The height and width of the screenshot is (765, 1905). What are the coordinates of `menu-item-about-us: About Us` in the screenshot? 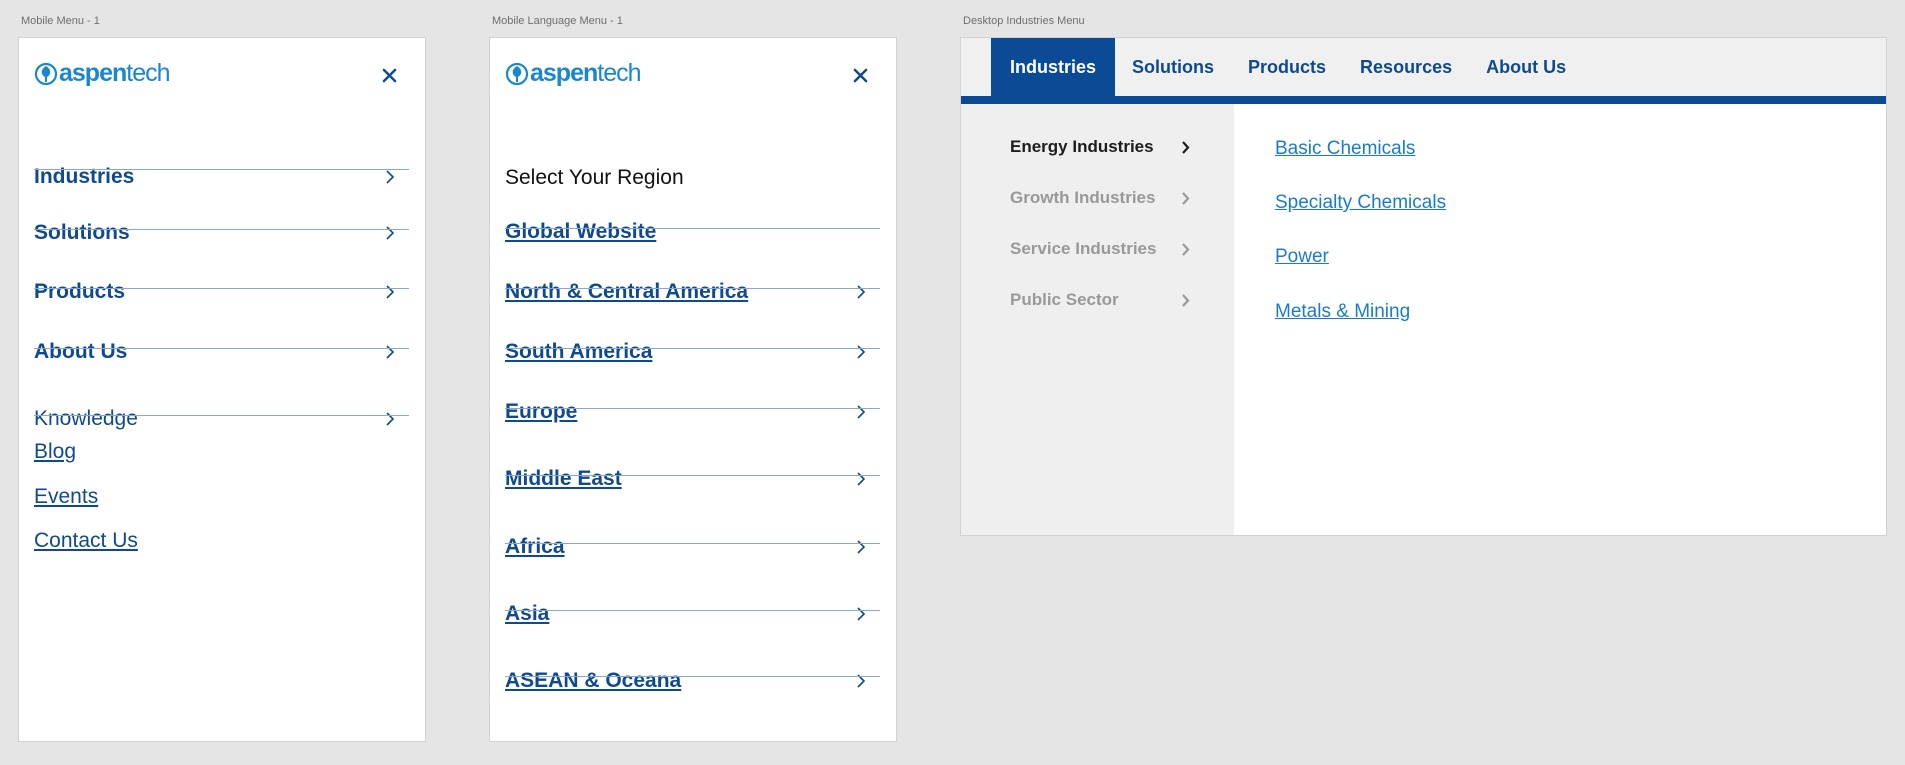 It's located at (221, 352).